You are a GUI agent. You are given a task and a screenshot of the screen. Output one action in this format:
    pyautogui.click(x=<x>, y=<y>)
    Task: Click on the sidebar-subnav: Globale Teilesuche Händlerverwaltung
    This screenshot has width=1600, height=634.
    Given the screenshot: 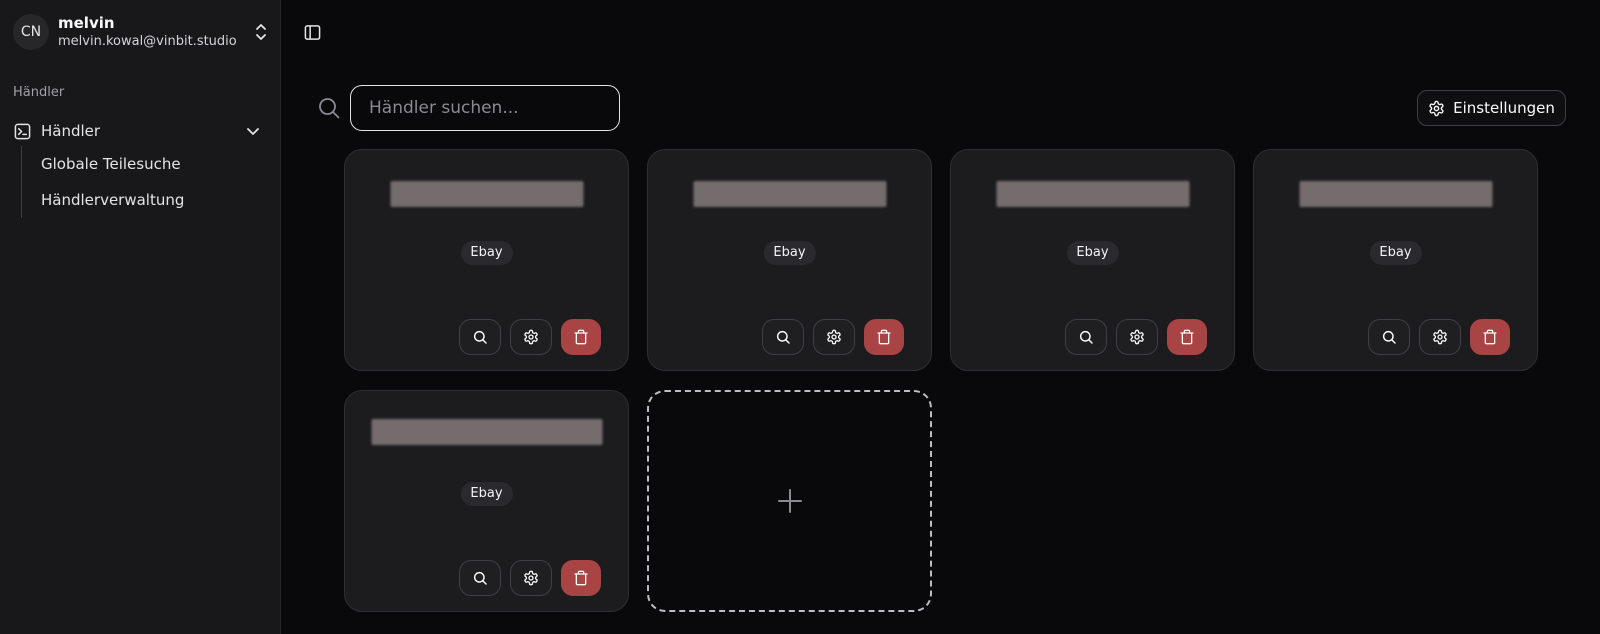 What is the action you would take?
    pyautogui.click(x=143, y=182)
    